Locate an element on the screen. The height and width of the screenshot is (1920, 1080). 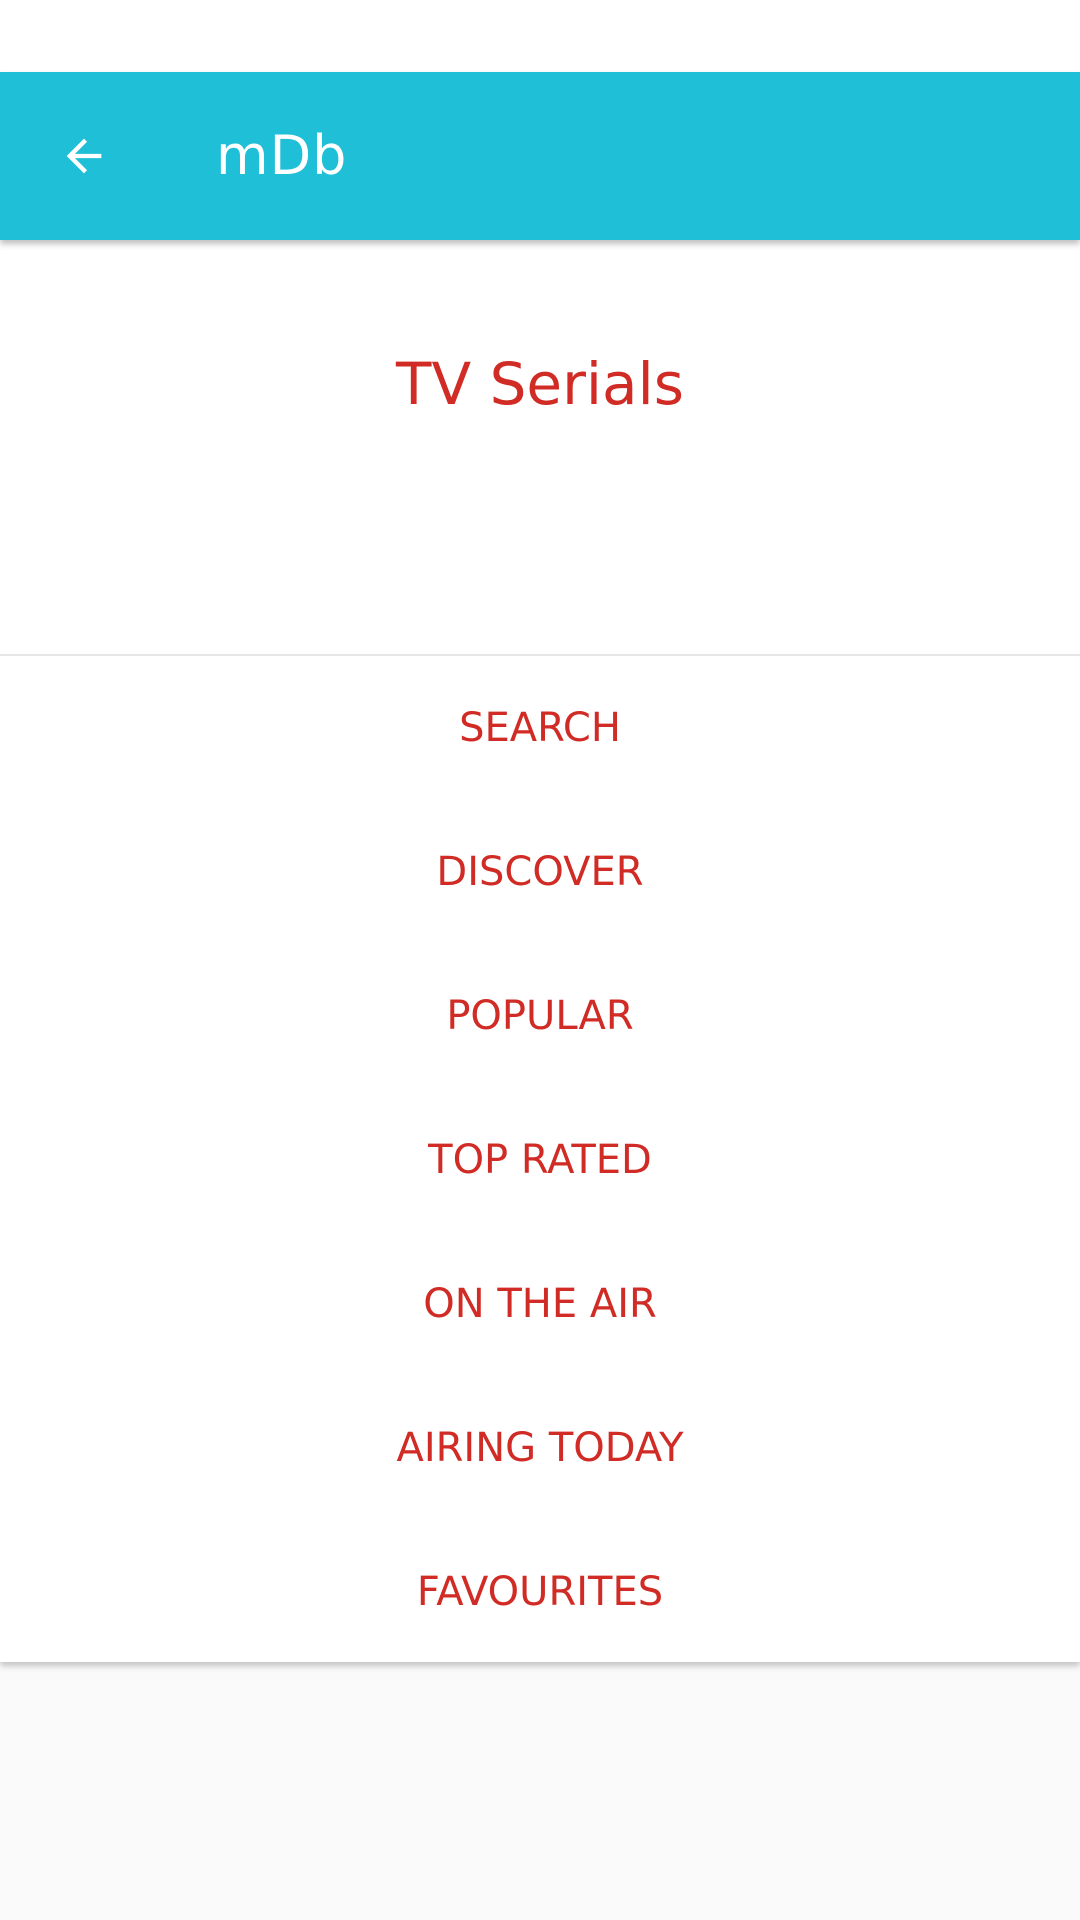
back-button is located at coordinates (84, 156).